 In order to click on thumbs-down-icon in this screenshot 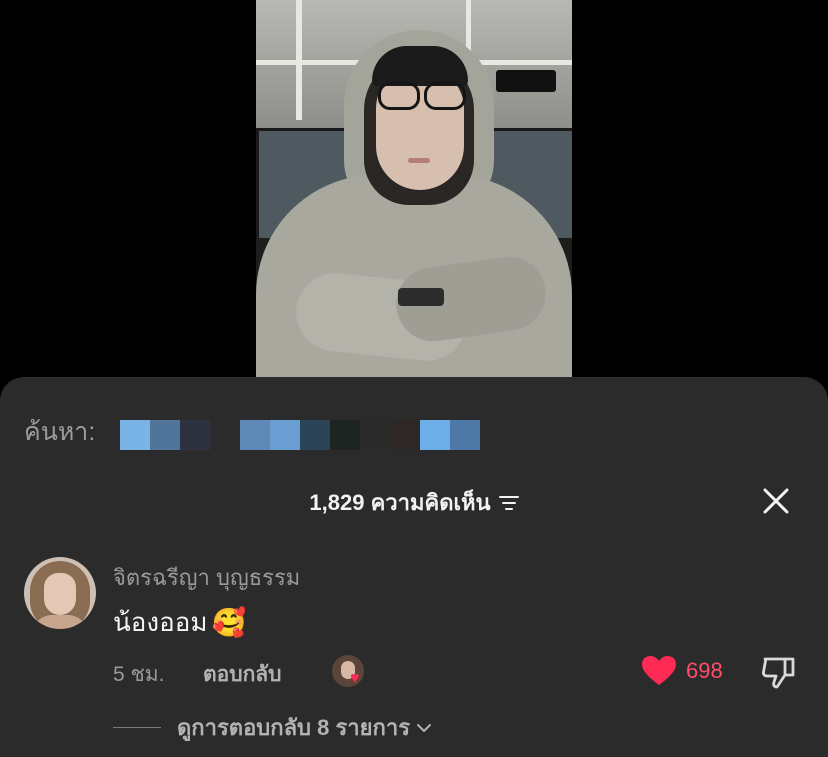, I will do `click(779, 672)`.